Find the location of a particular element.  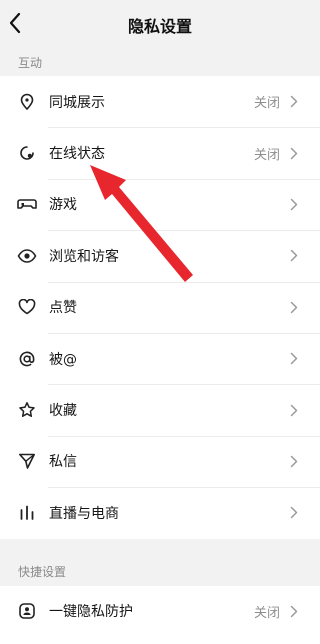

row-local-display: 同城展示 关闭 is located at coordinates (160, 101).